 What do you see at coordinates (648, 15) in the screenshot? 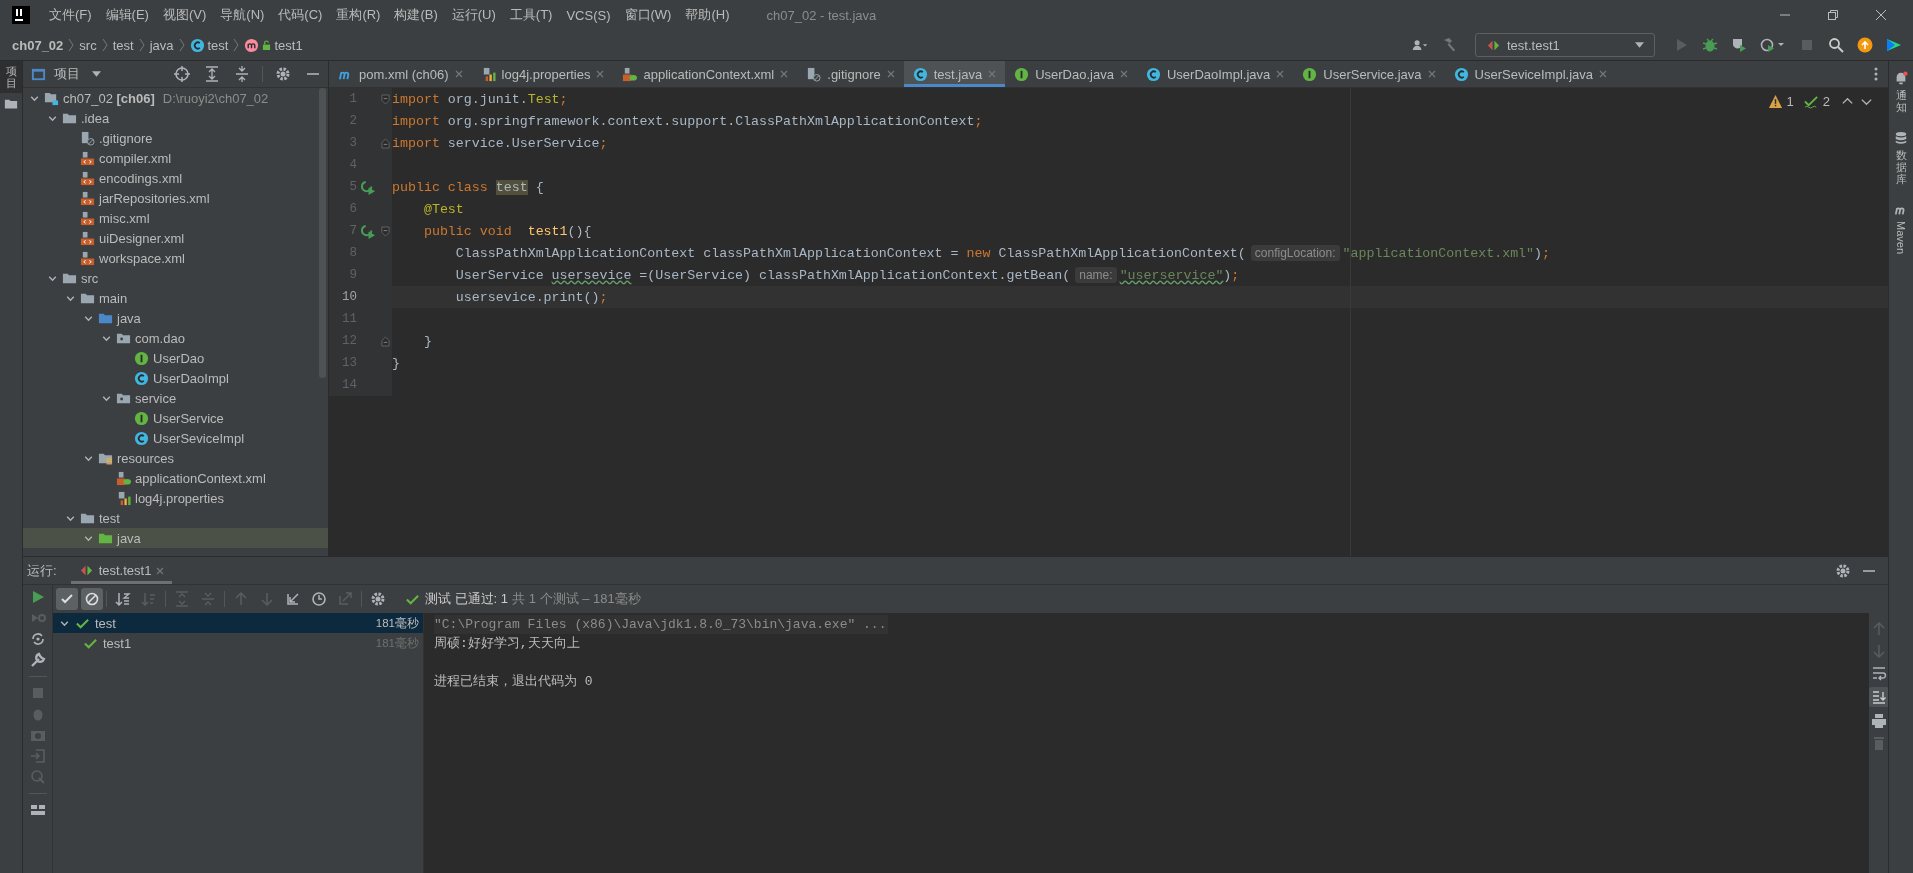
I see `menu-item: 窗口(W)` at bounding box center [648, 15].